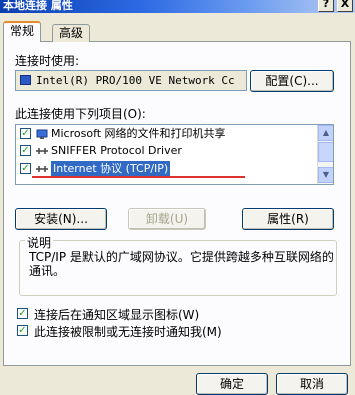  What do you see at coordinates (325, 175) in the screenshot?
I see `scroll-down-icon: ▼` at bounding box center [325, 175].